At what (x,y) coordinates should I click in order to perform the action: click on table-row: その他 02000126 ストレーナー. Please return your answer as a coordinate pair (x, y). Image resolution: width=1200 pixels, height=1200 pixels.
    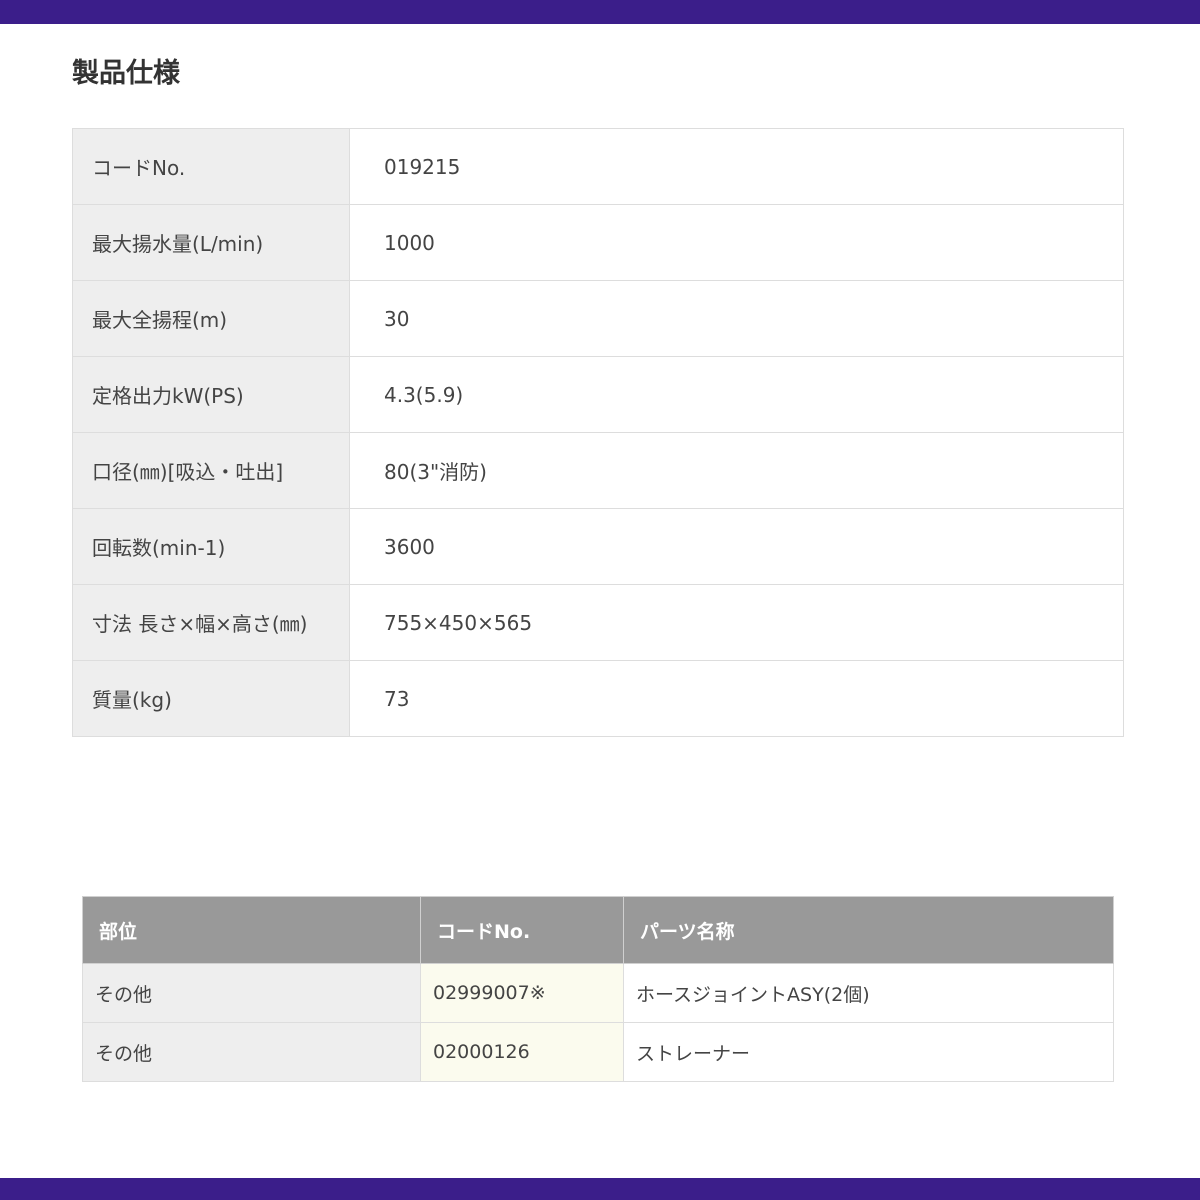
    Looking at the image, I should click on (598, 1052).